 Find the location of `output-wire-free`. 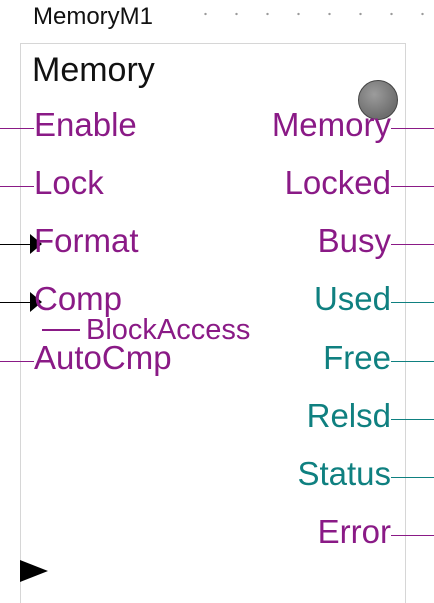

output-wire-free is located at coordinates (412, 361).